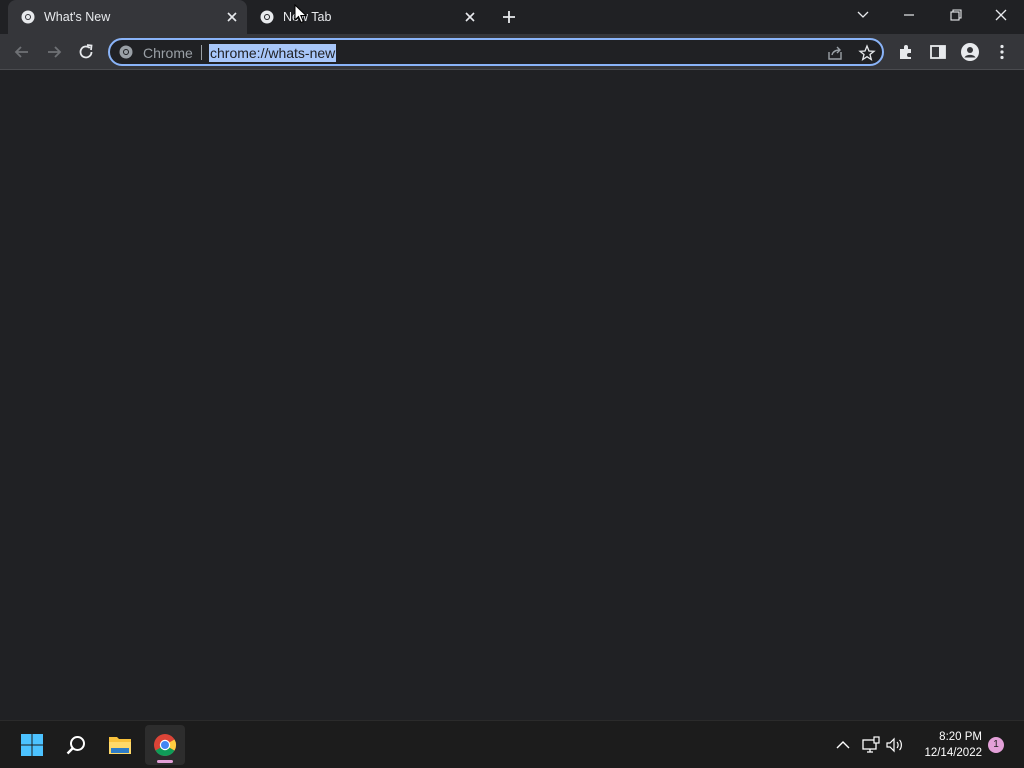 The image size is (1024, 768). What do you see at coordinates (906, 52) in the screenshot?
I see `extensions-icon` at bounding box center [906, 52].